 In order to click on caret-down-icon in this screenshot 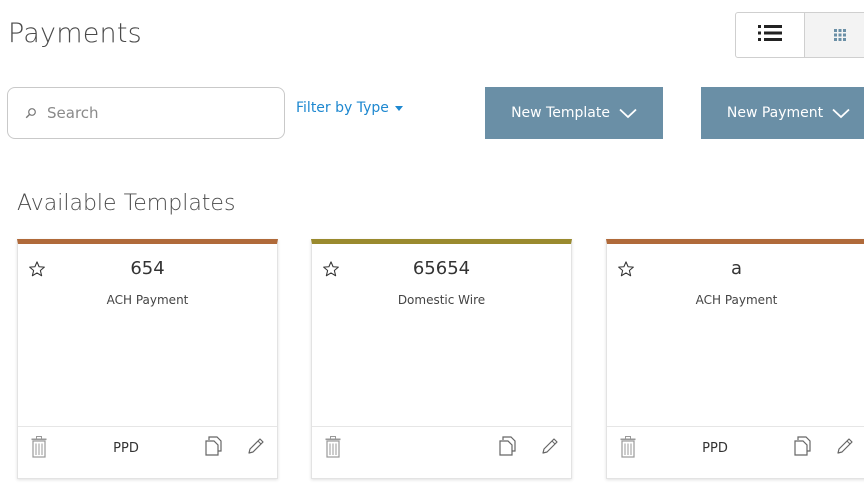, I will do `click(398, 108)`.